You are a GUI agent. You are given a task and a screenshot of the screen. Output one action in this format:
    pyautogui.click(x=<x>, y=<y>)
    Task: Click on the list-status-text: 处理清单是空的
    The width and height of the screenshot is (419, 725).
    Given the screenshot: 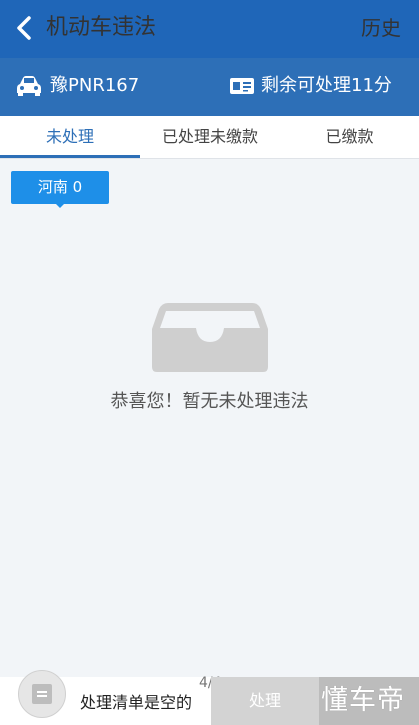 What is the action you would take?
    pyautogui.click(x=136, y=702)
    